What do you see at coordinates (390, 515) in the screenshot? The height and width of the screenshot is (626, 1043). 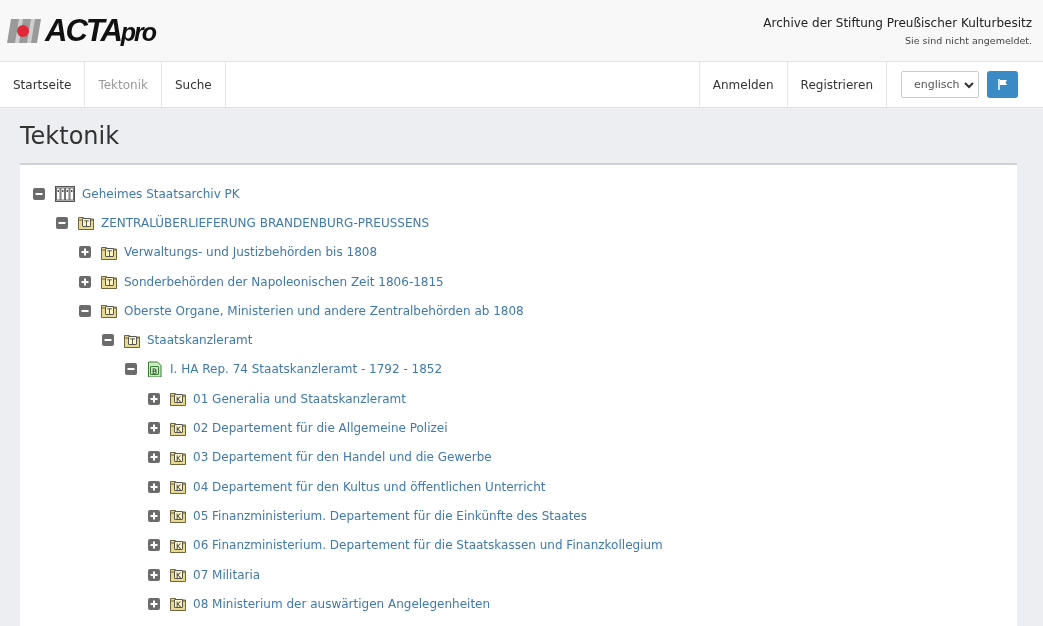 I see `tree-item-link: 05 Finanzministerium. Departement für die Einkünfte des Staates` at bounding box center [390, 515].